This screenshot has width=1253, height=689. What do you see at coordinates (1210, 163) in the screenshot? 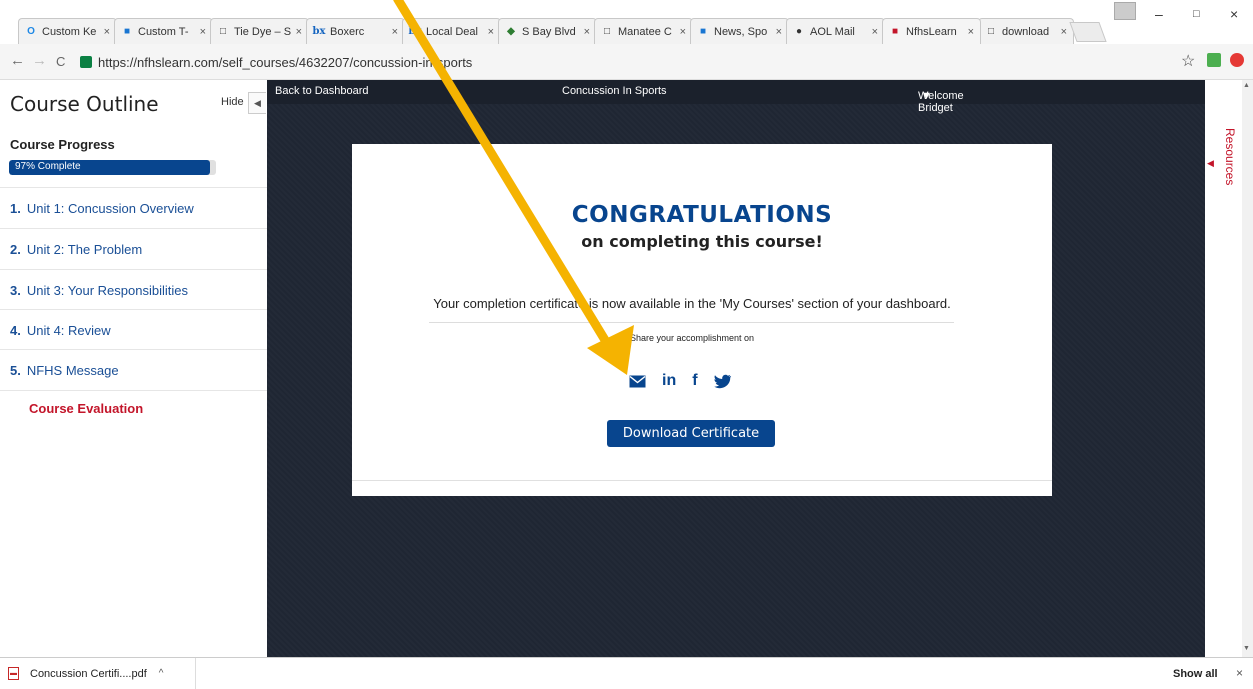
I see `expand-arrow-icon: ◀` at bounding box center [1210, 163].